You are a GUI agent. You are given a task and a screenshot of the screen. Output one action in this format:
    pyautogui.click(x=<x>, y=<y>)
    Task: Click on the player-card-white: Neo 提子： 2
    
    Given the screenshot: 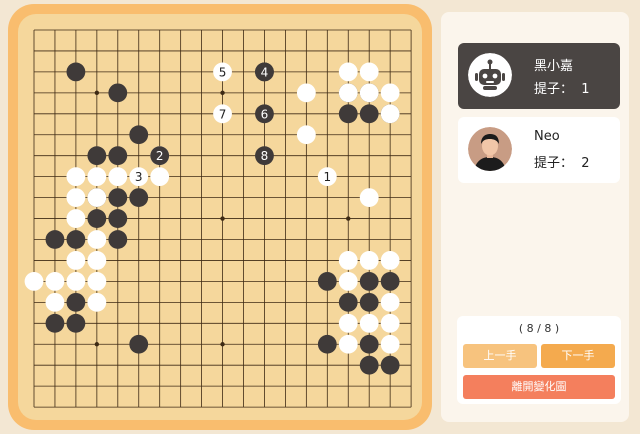 What is the action you would take?
    pyautogui.click(x=539, y=150)
    